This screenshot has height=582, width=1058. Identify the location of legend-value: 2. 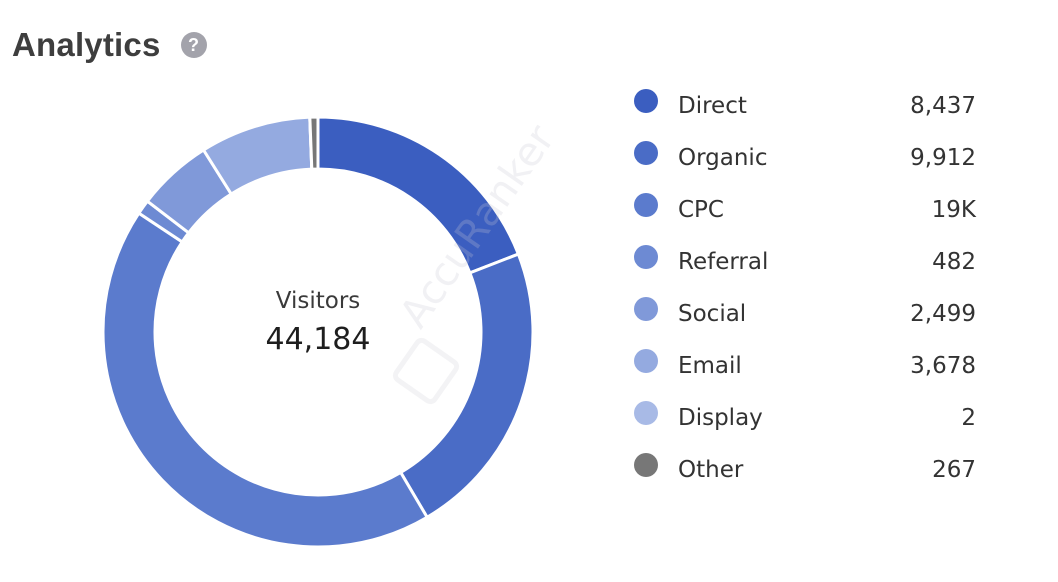
(968, 418).